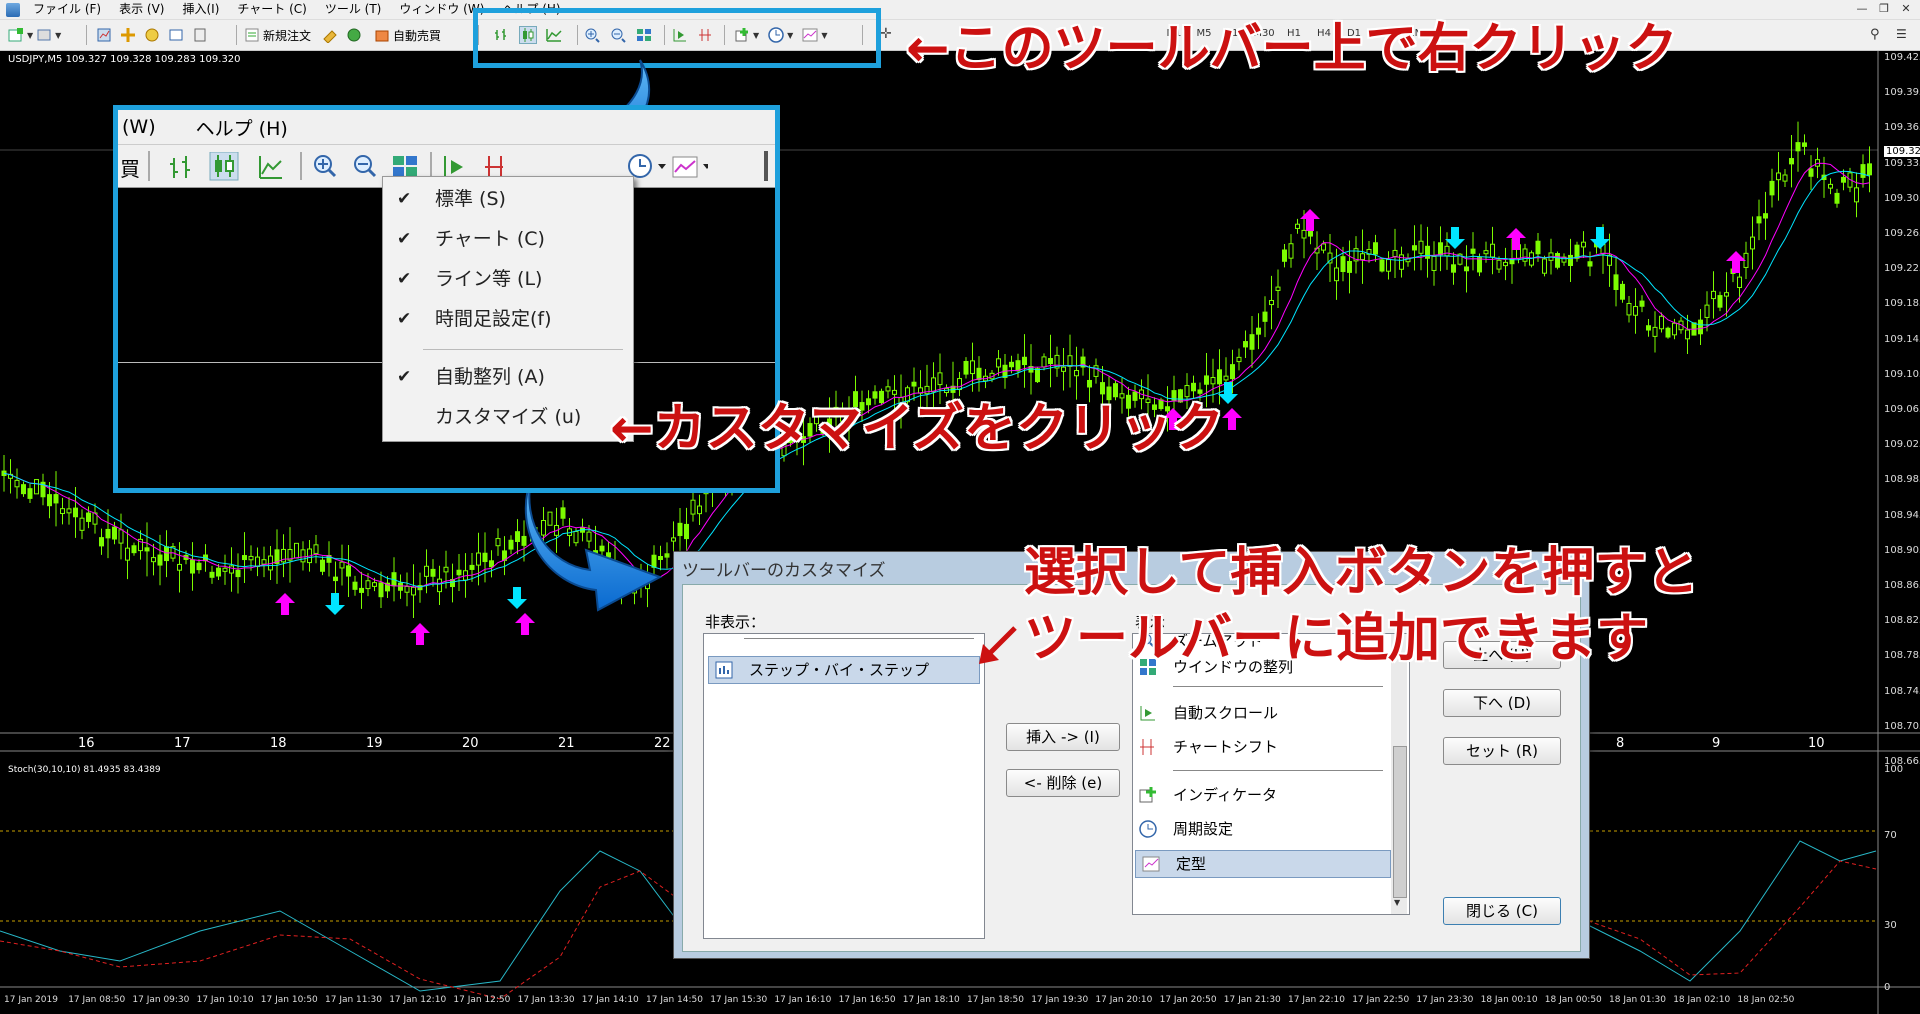 This screenshot has width=1920, height=1014. What do you see at coordinates (382, 35) in the screenshot?
I see `auto-trading-icon` at bounding box center [382, 35].